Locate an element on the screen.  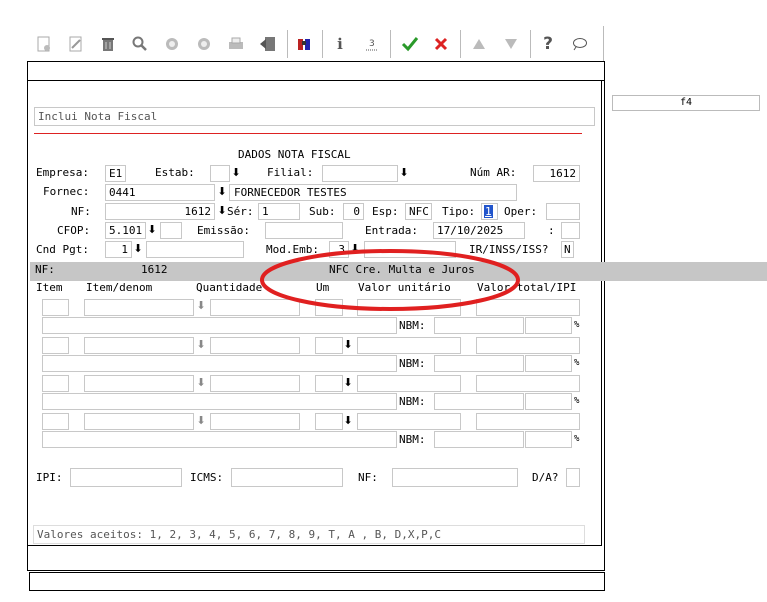
info-icon: ℹ is located at coordinates (340, 44).